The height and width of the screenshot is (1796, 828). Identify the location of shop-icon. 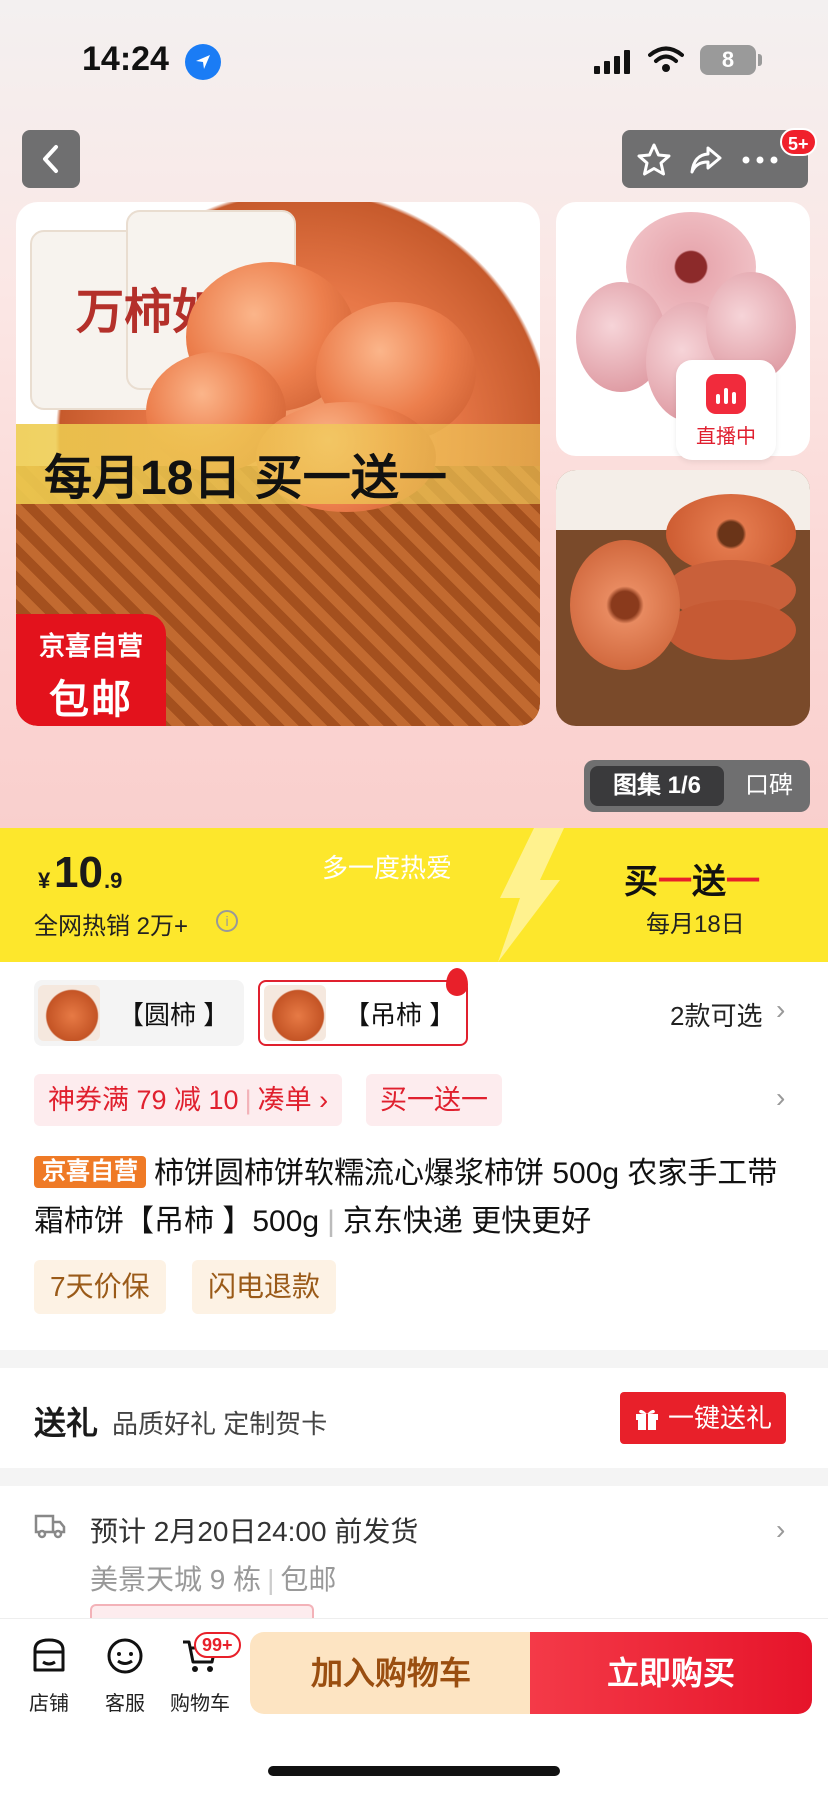
(49, 1655).